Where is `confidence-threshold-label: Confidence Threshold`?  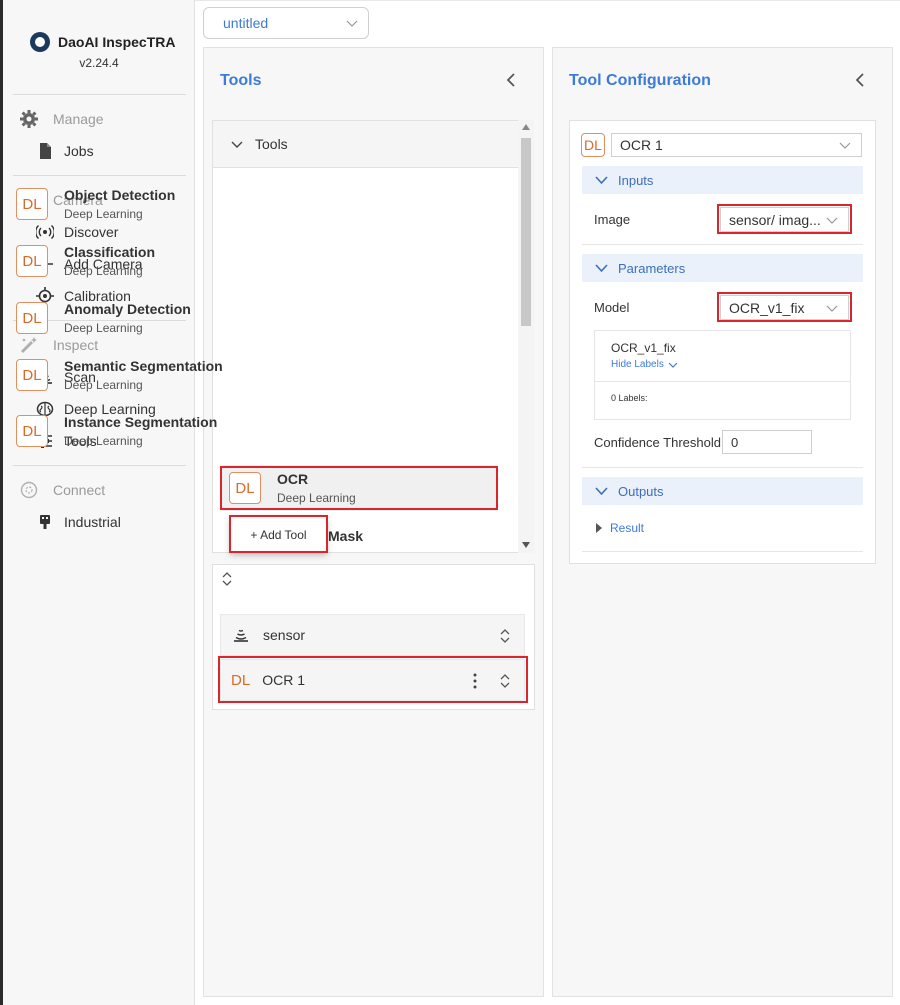
confidence-threshold-label: Confidence Threshold is located at coordinates (657, 442).